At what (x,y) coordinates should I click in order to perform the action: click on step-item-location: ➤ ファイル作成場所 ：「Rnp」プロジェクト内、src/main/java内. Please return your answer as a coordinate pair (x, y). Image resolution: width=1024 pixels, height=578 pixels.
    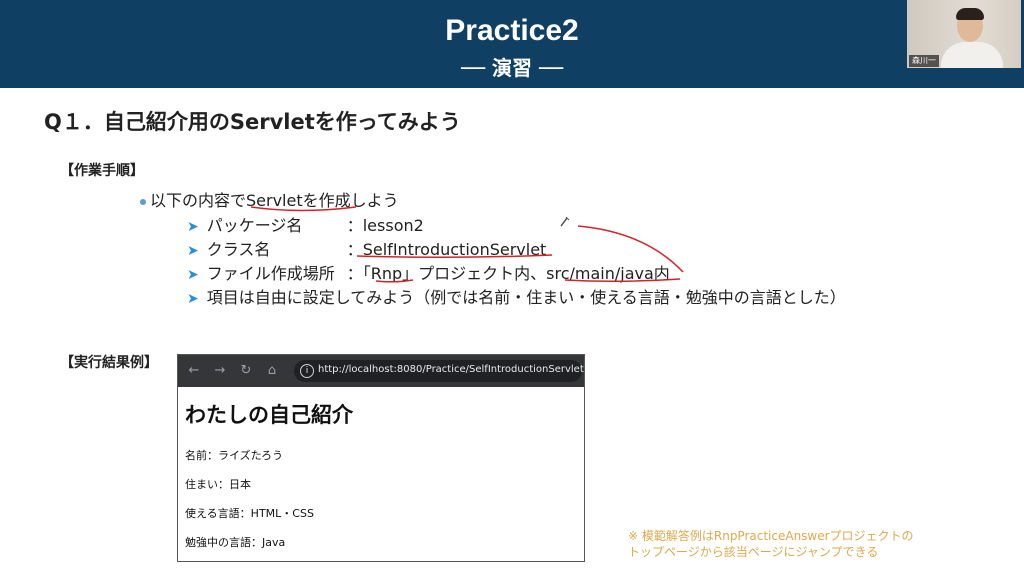
    Looking at the image, I should click on (428, 272).